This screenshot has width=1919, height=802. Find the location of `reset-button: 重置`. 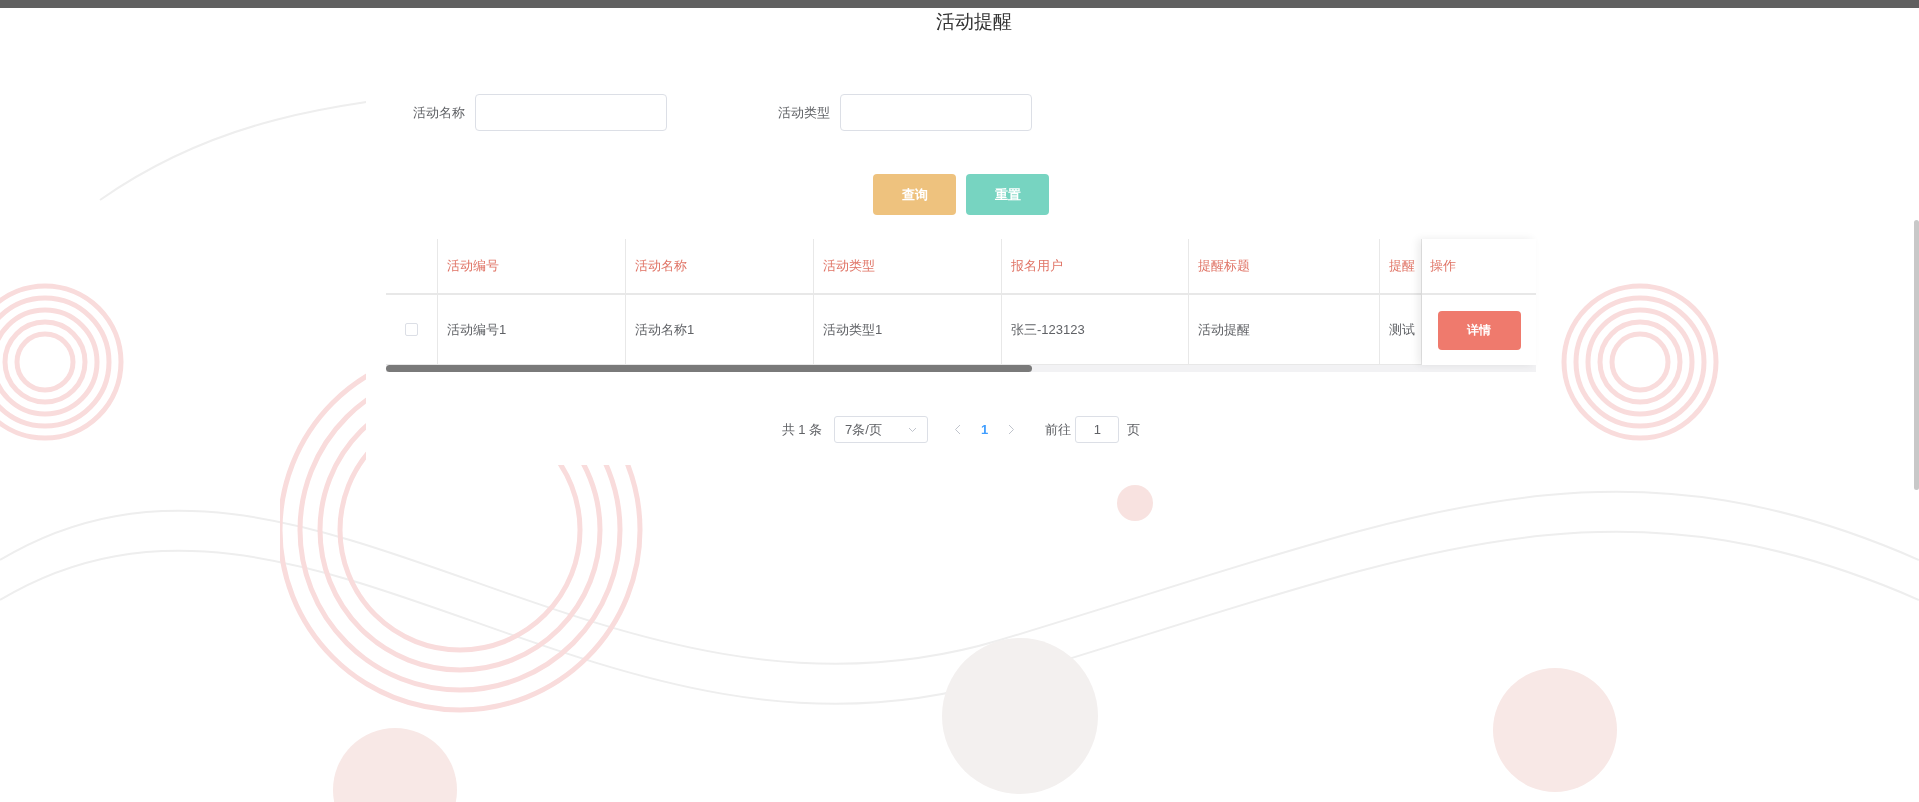

reset-button: 重置 is located at coordinates (1007, 194).